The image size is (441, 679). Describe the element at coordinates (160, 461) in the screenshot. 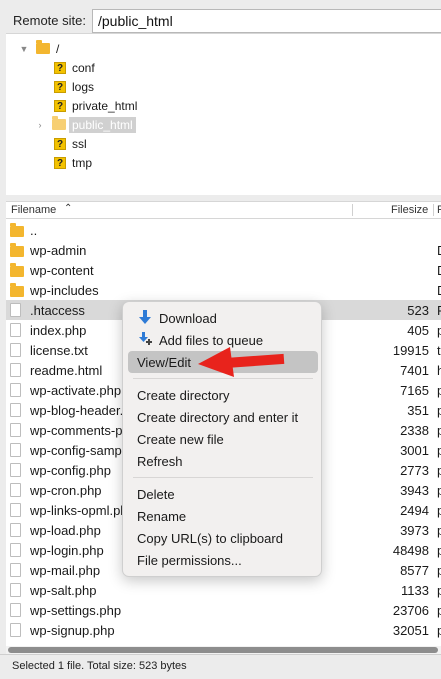

I see `menu-item-refresh: Refresh` at that location.